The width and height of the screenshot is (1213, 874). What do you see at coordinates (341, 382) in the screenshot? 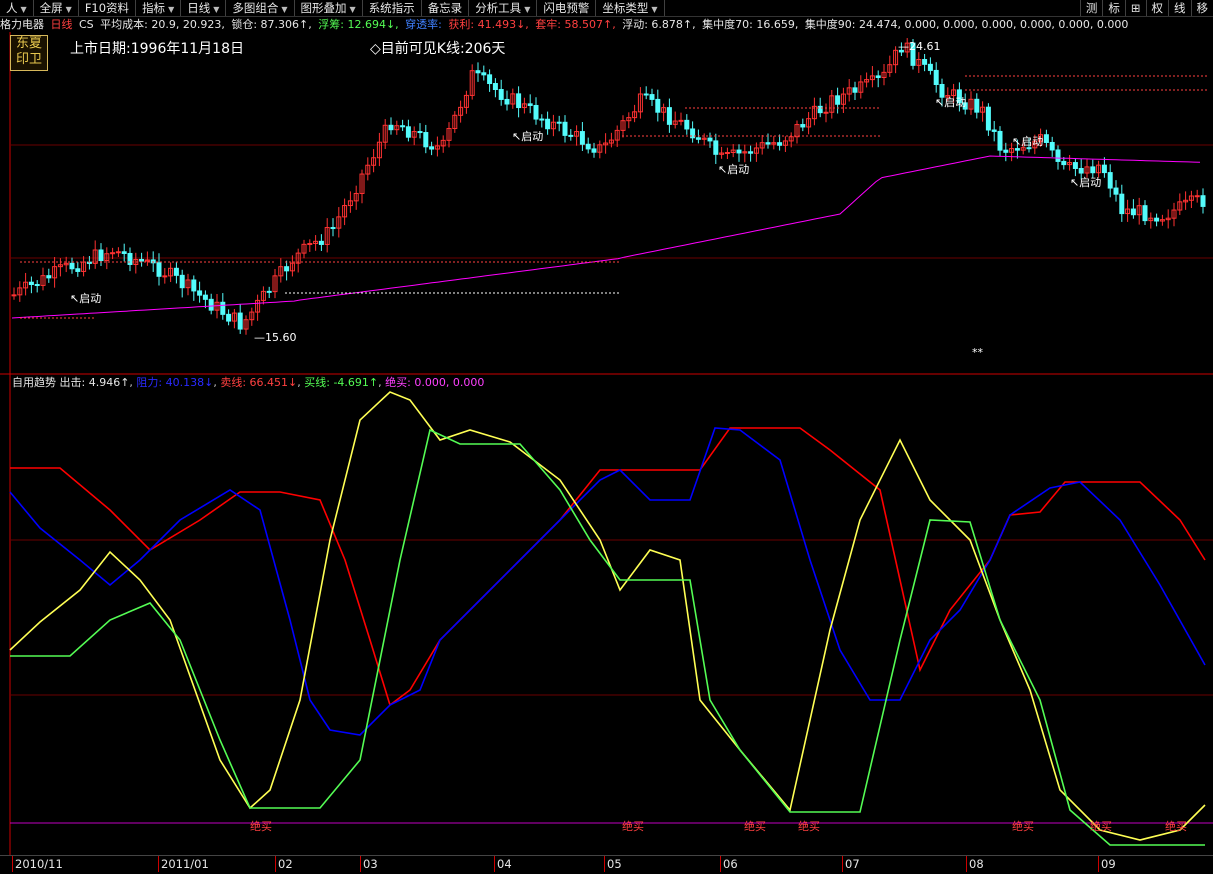
I see `indicator-buy: 买线: -4.691↑` at bounding box center [341, 382].